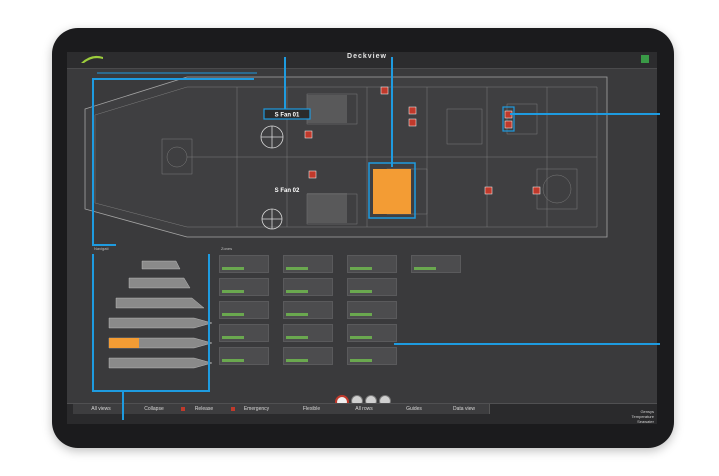 The width and height of the screenshot is (719, 476). I want to click on tab-data-view: Data view, so click(464, 409).